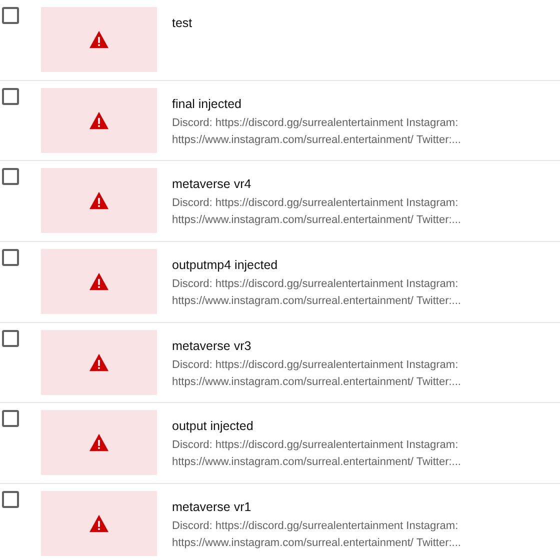 The image size is (560, 560). I want to click on video-title: output injected, so click(336, 426).